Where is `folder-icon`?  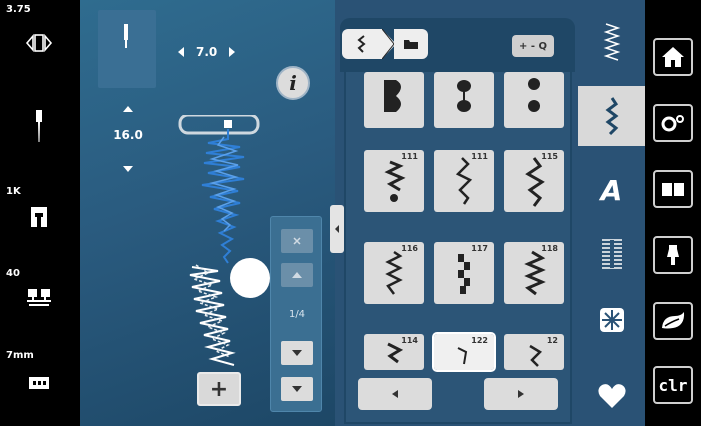 folder-icon is located at coordinates (411, 44).